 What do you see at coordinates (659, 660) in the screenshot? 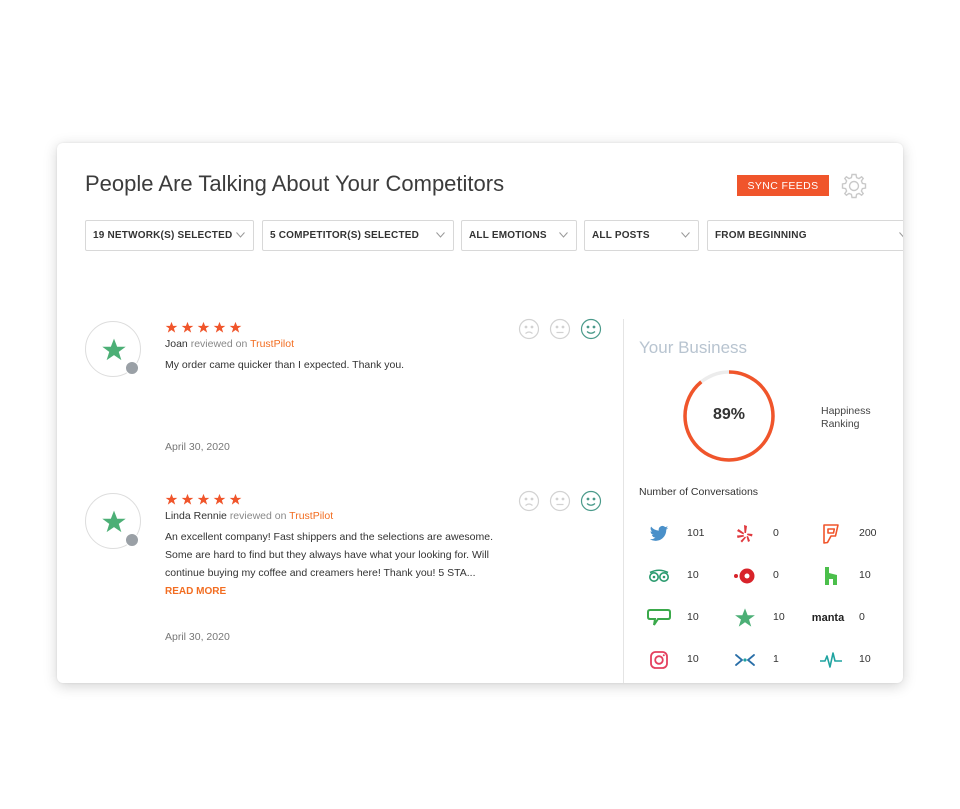
I see `instagram-icon` at bounding box center [659, 660].